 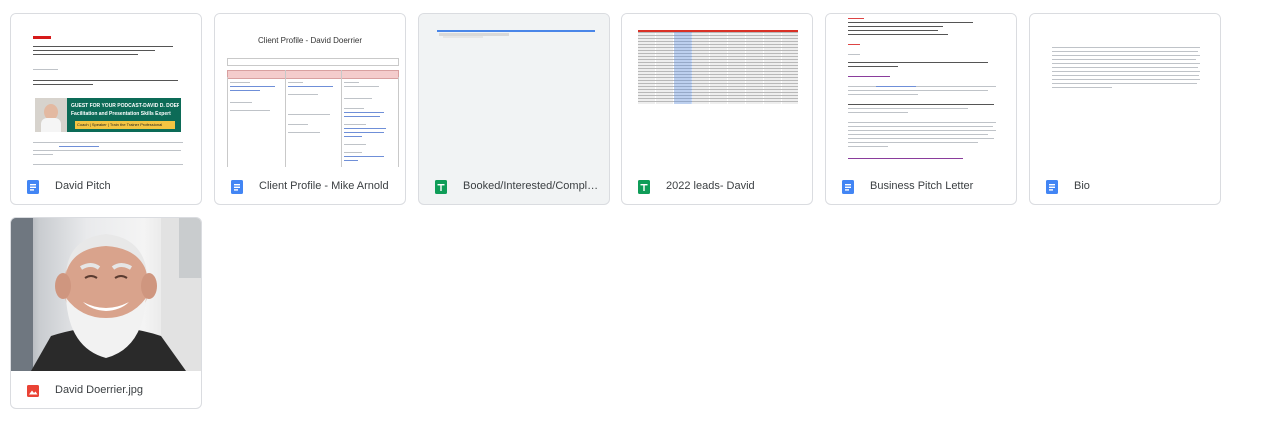 I want to click on pitch-banner-title: GUEST FOR YOUR PODCAST-DAVID D. DOERRIER, so click(x=125, y=106).